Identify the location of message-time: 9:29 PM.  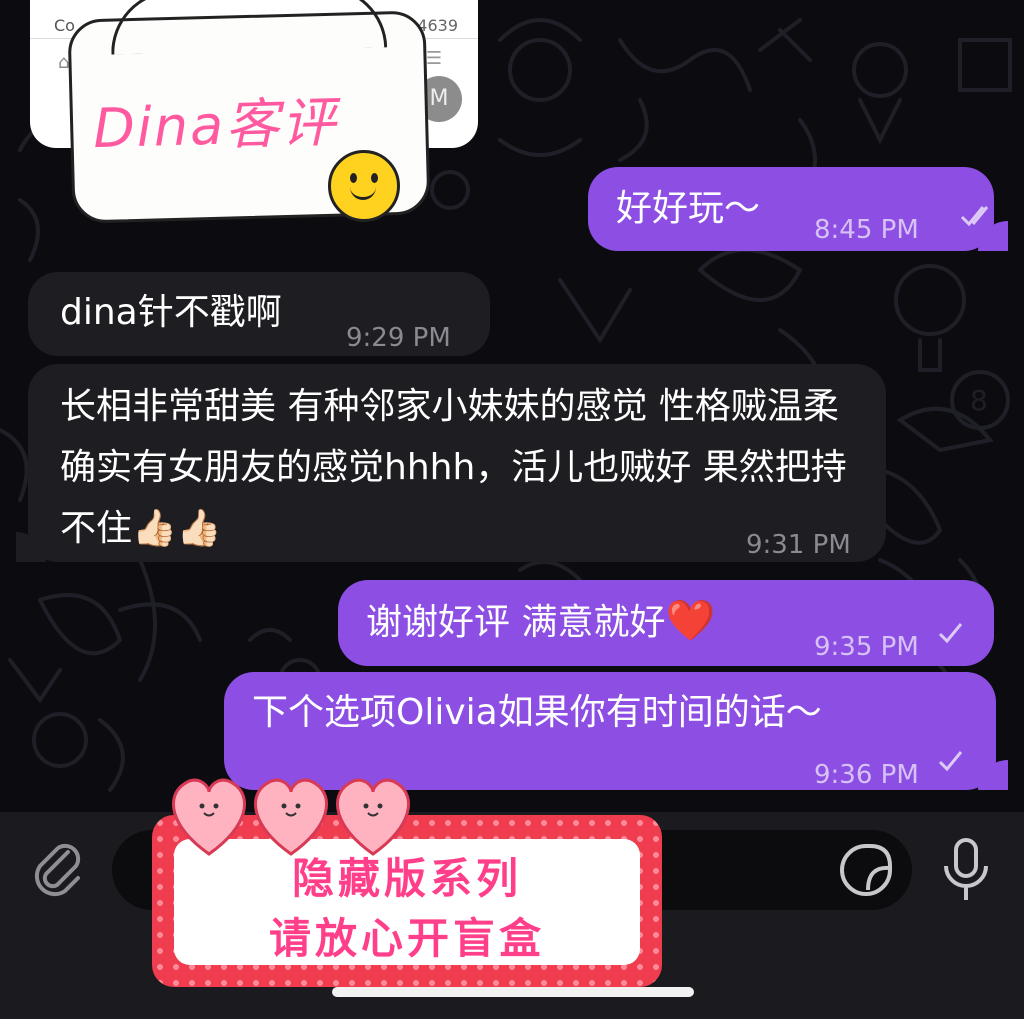
(398, 338).